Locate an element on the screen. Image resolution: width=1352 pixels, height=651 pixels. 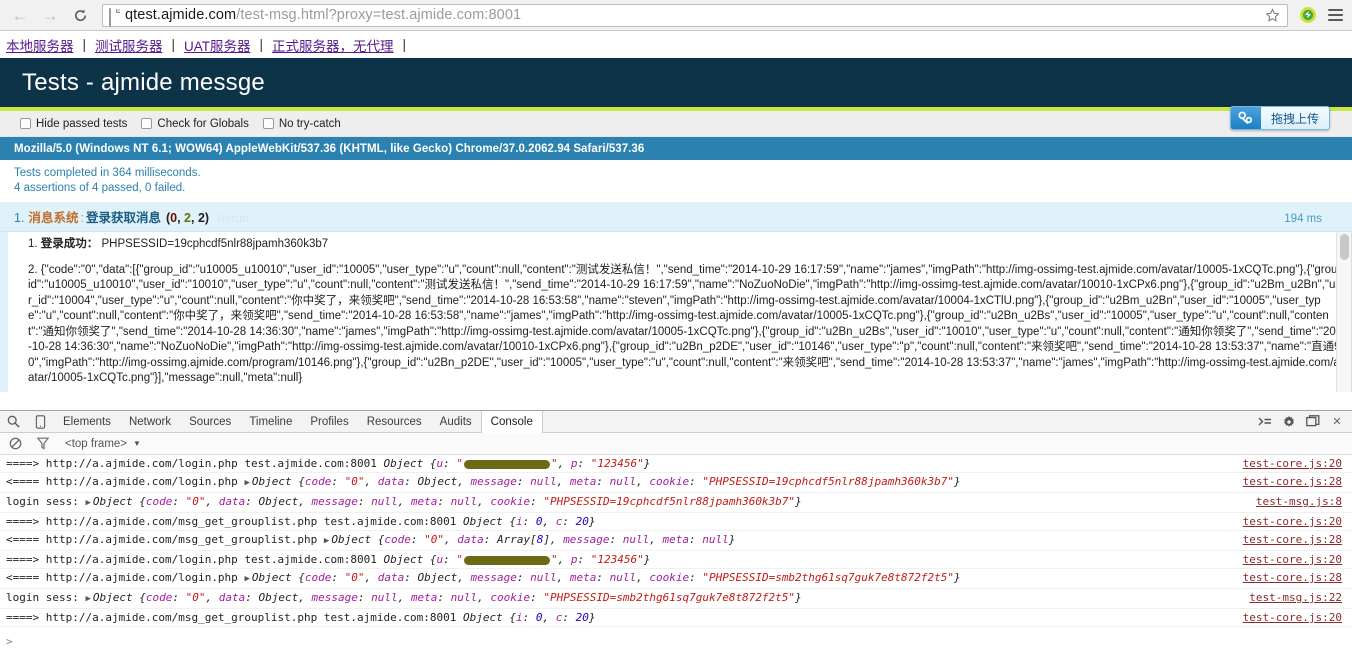
extension-icon is located at coordinates (1308, 15).